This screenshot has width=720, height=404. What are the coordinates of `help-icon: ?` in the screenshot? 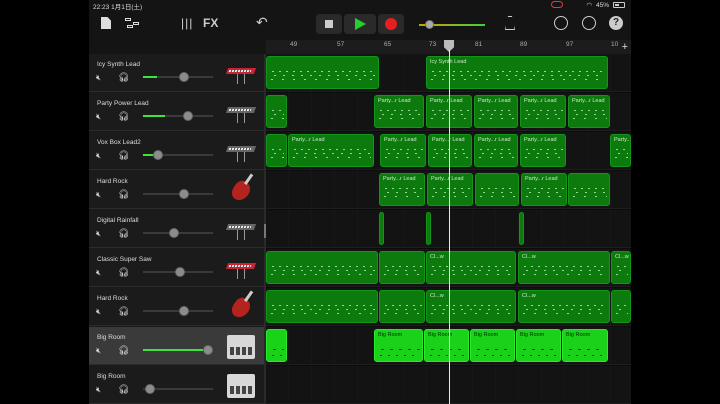 It's located at (616, 23).